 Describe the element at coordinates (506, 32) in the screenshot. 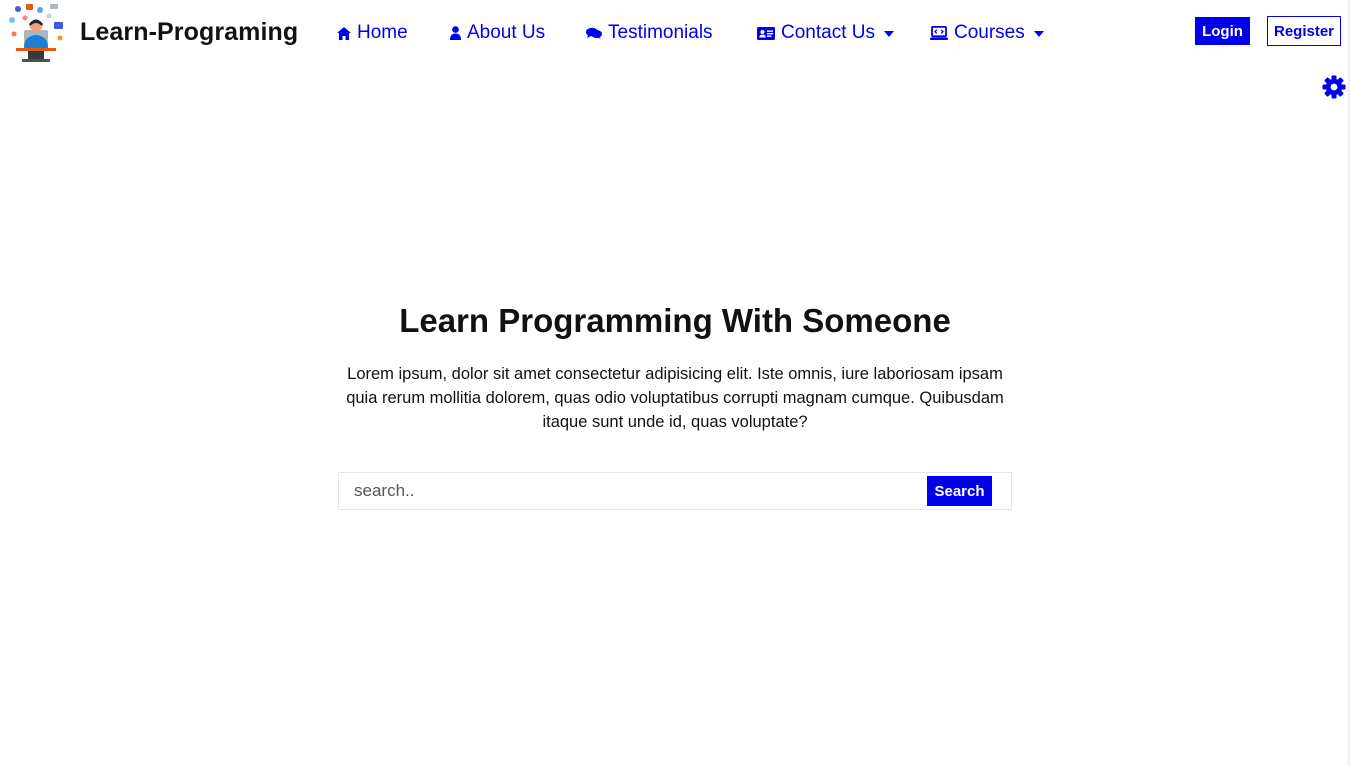

I see `nav-item-label: About Us` at that location.